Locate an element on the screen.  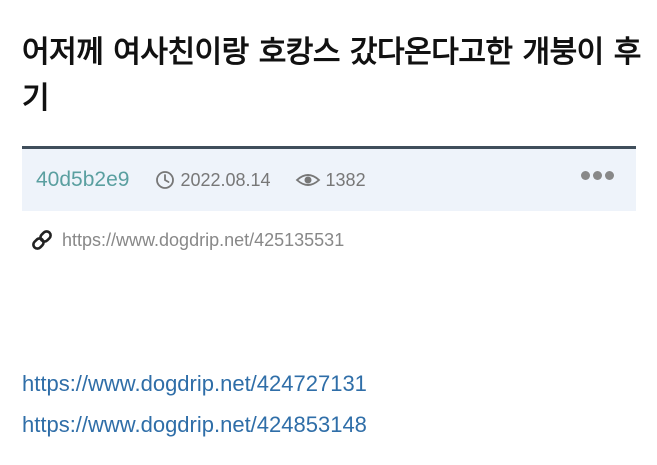
eye-icon is located at coordinates (307, 180).